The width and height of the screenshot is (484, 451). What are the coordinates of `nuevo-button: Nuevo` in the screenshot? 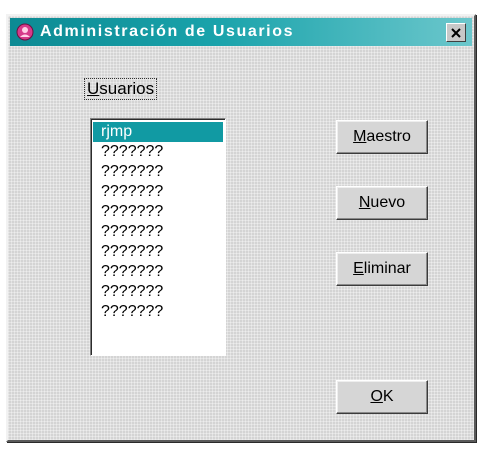 It's located at (382, 203).